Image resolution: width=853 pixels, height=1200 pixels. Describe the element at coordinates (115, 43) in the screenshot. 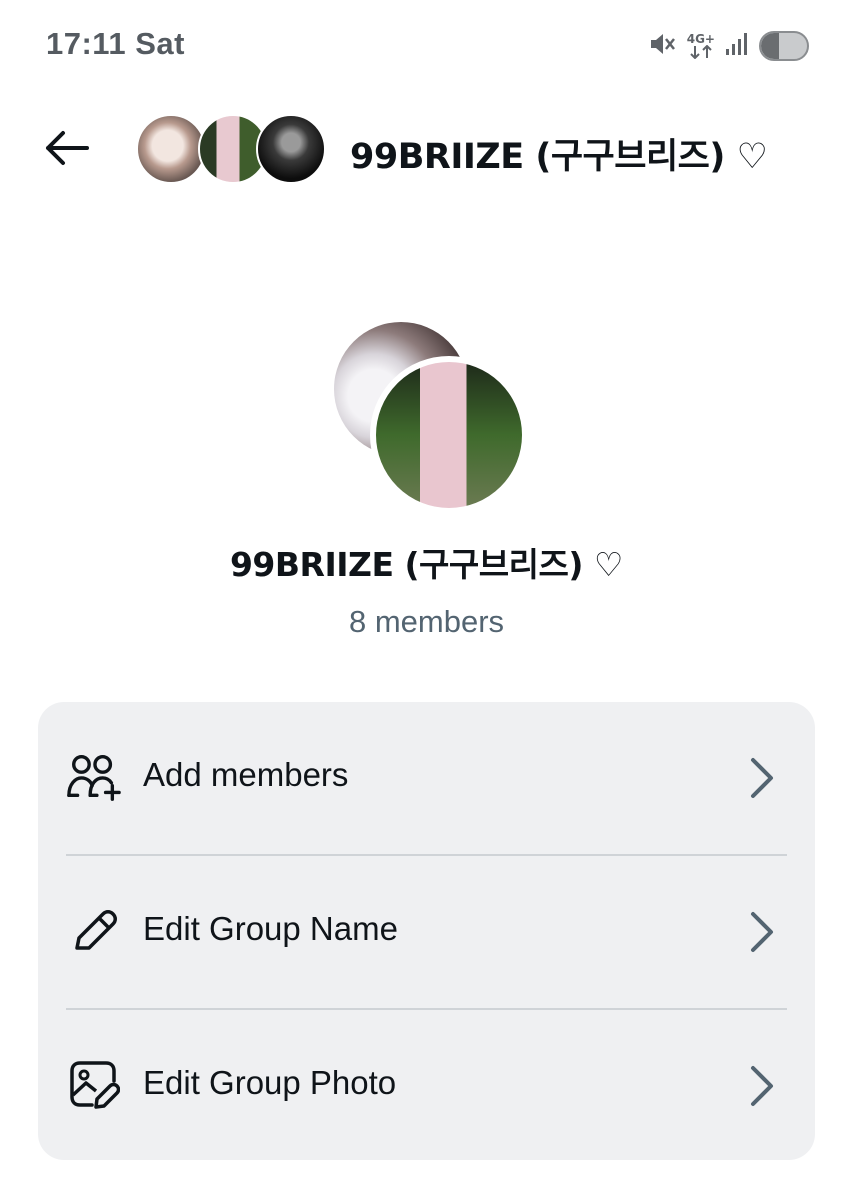

I see `status-time: 17:11 Sat` at that location.